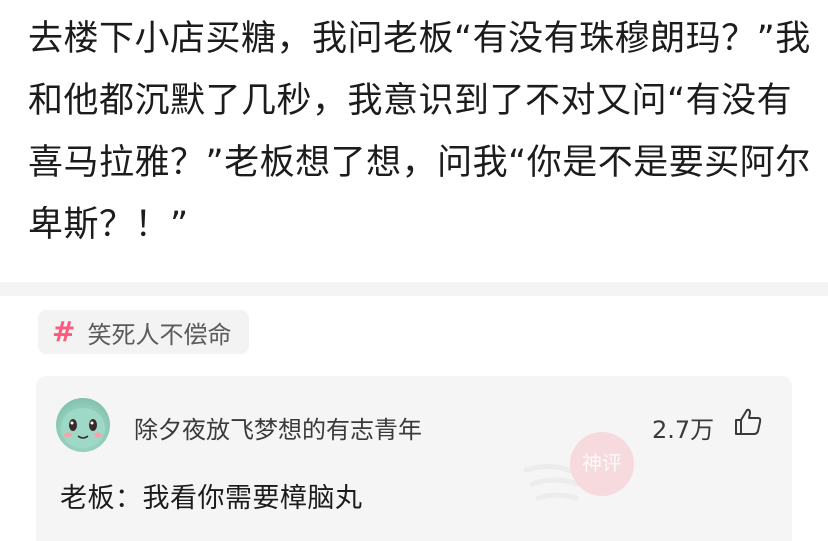  What do you see at coordinates (580, 464) in the screenshot?
I see `top-comment-badge: 神评` at bounding box center [580, 464].